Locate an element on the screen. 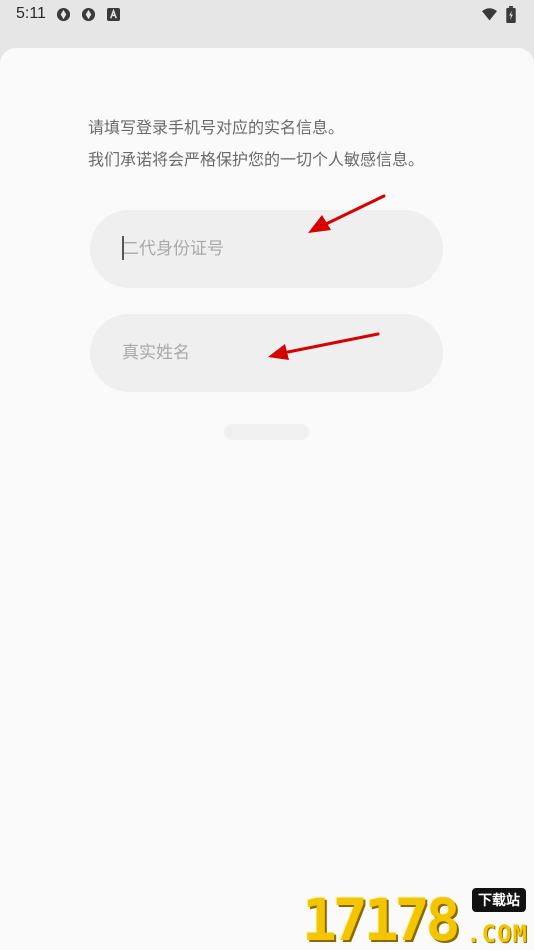 This screenshot has height=950, width=534. intro-text: 请填写登录手机号对应的实名信息。 我们承诺将会严格保护您的一切个人敏感信息。 is located at coordinates (278, 144).